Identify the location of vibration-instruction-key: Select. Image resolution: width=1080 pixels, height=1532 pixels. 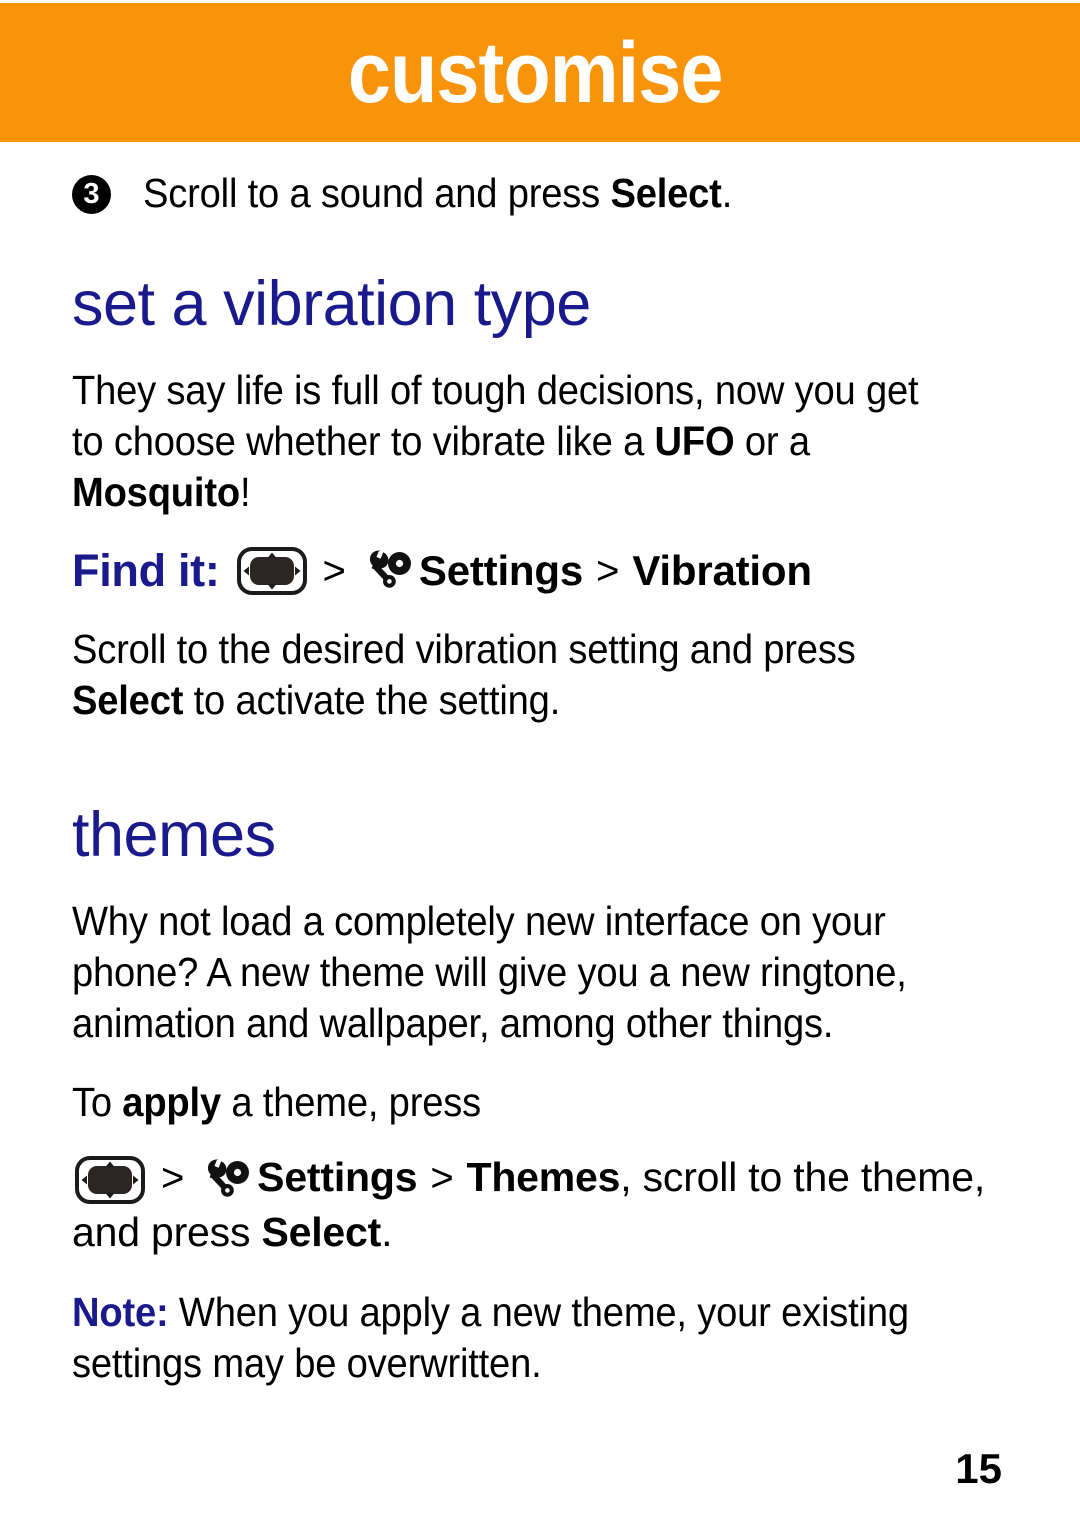
(128, 700).